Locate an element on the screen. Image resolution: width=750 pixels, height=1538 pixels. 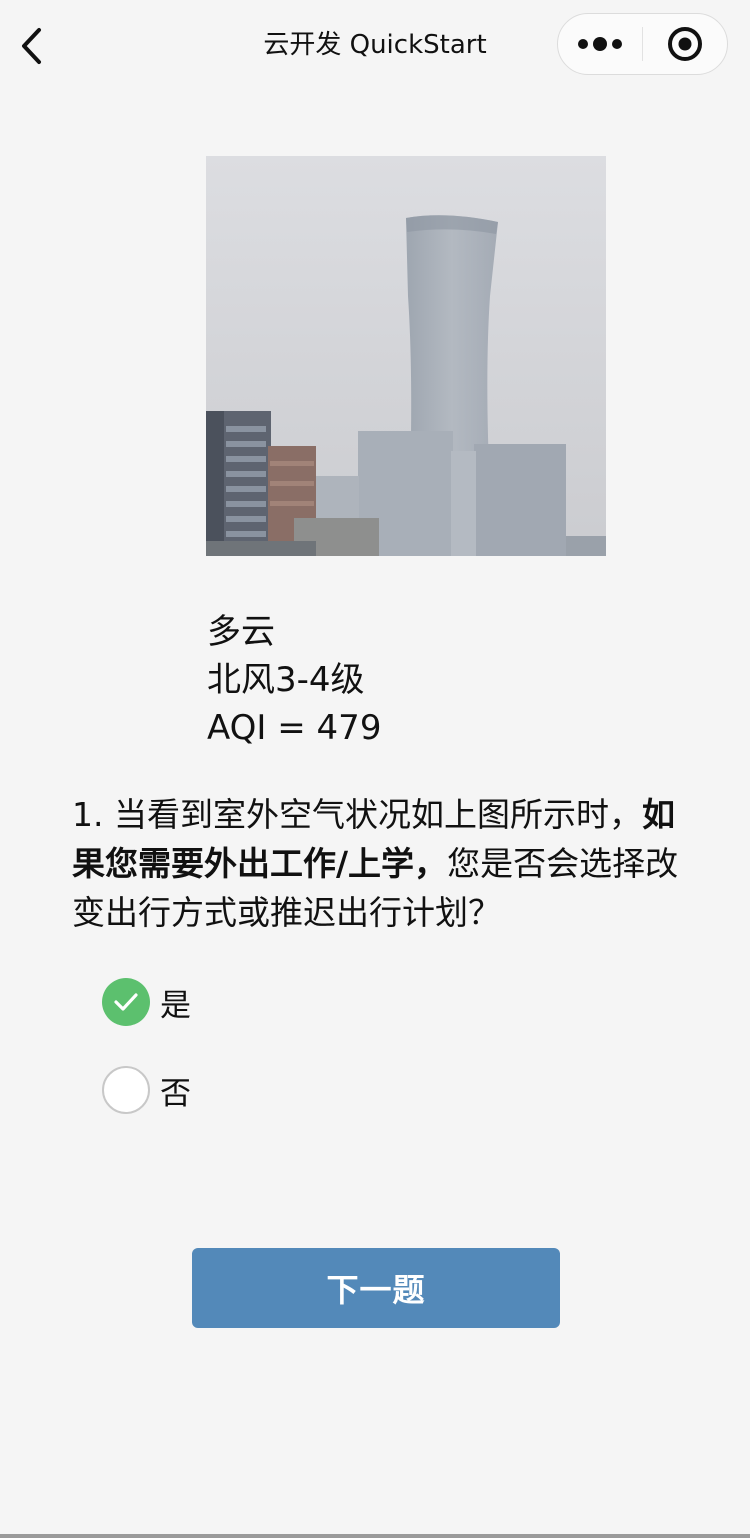
bottom-edge-line is located at coordinates (375, 1536).